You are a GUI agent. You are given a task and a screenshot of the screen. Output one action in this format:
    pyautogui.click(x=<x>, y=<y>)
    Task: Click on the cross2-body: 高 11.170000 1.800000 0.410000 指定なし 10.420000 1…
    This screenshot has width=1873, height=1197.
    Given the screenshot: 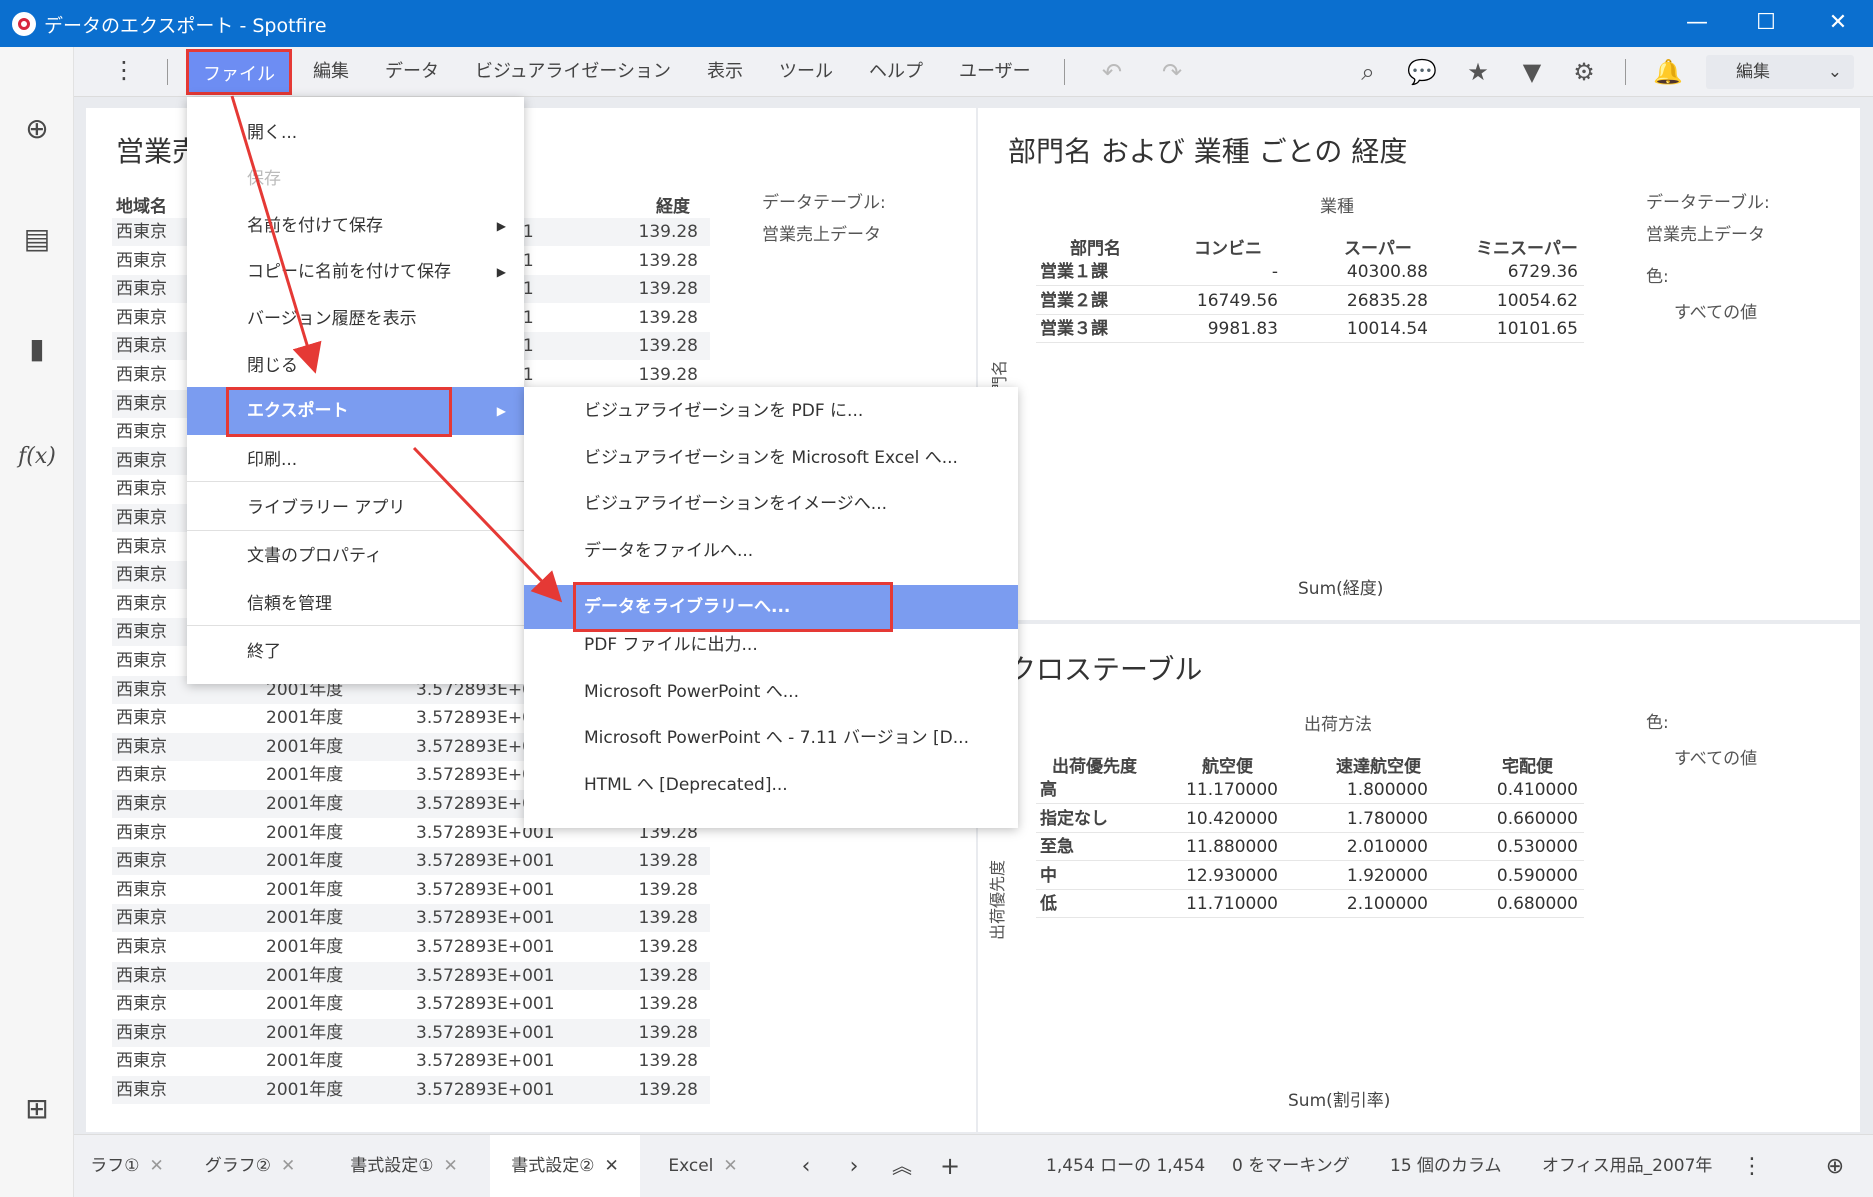 What is the action you would take?
    pyautogui.click(x=1310, y=851)
    